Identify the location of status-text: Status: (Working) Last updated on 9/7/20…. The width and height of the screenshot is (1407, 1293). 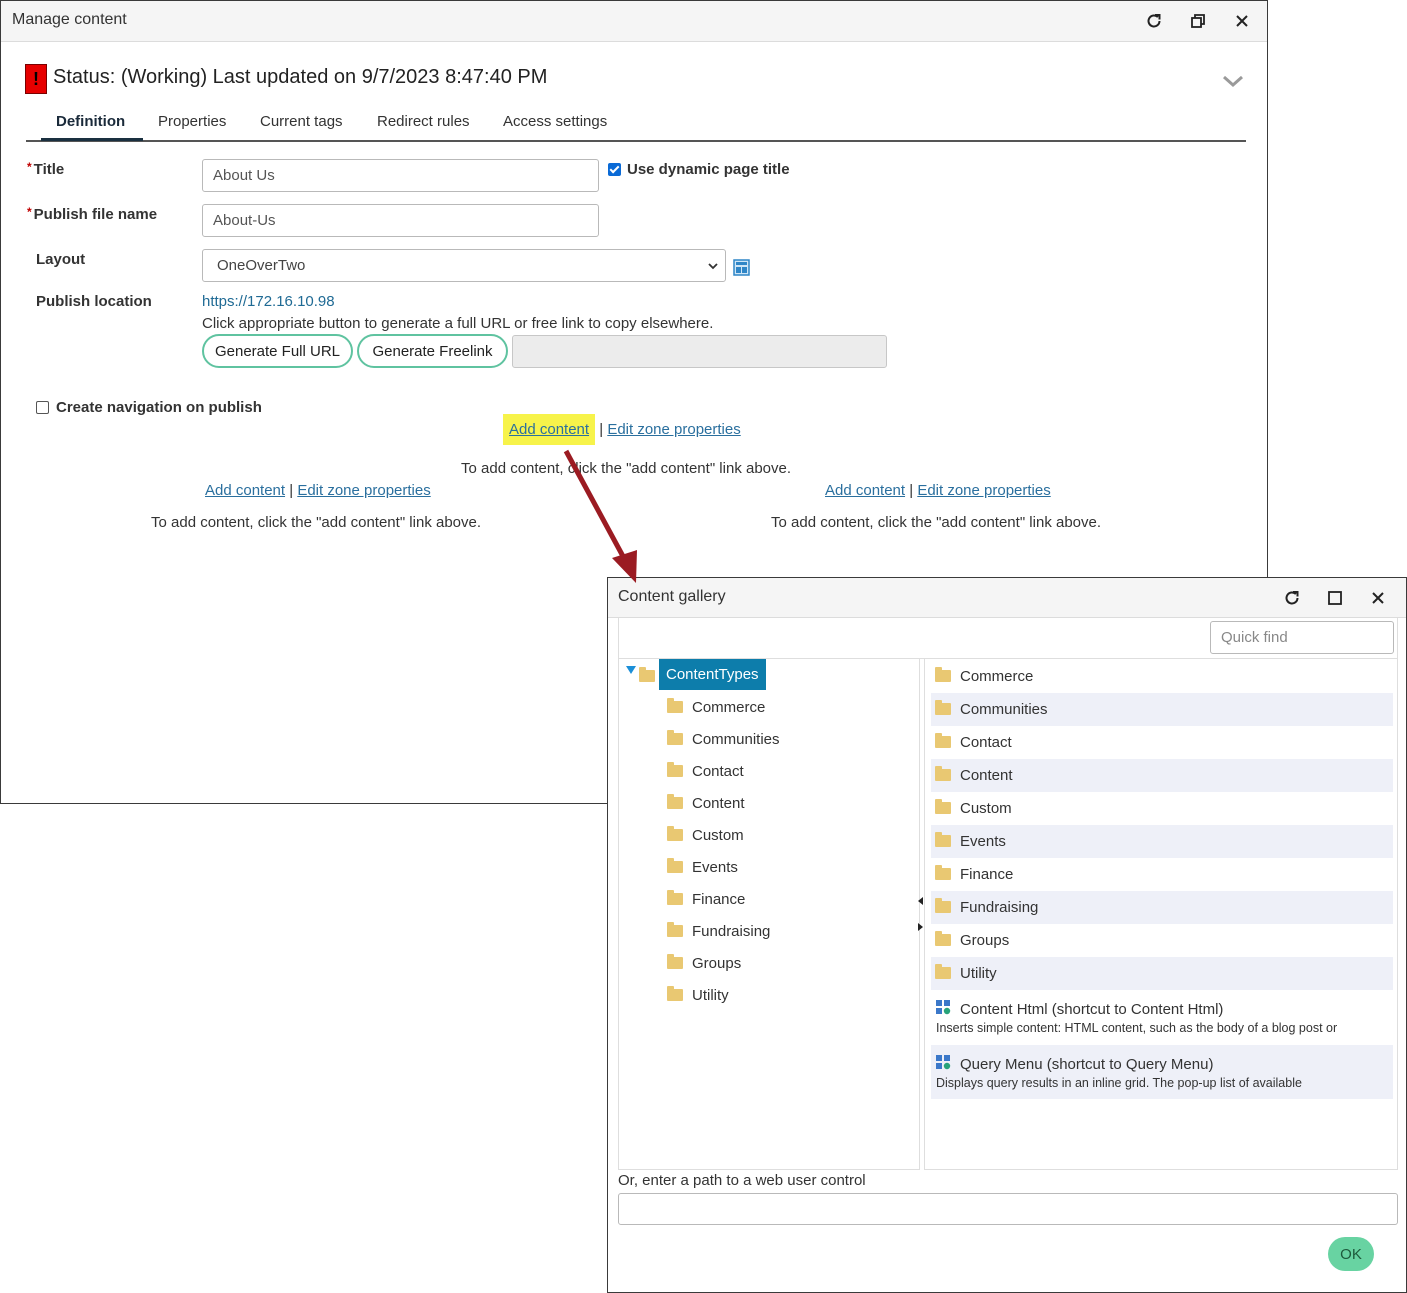
(300, 77).